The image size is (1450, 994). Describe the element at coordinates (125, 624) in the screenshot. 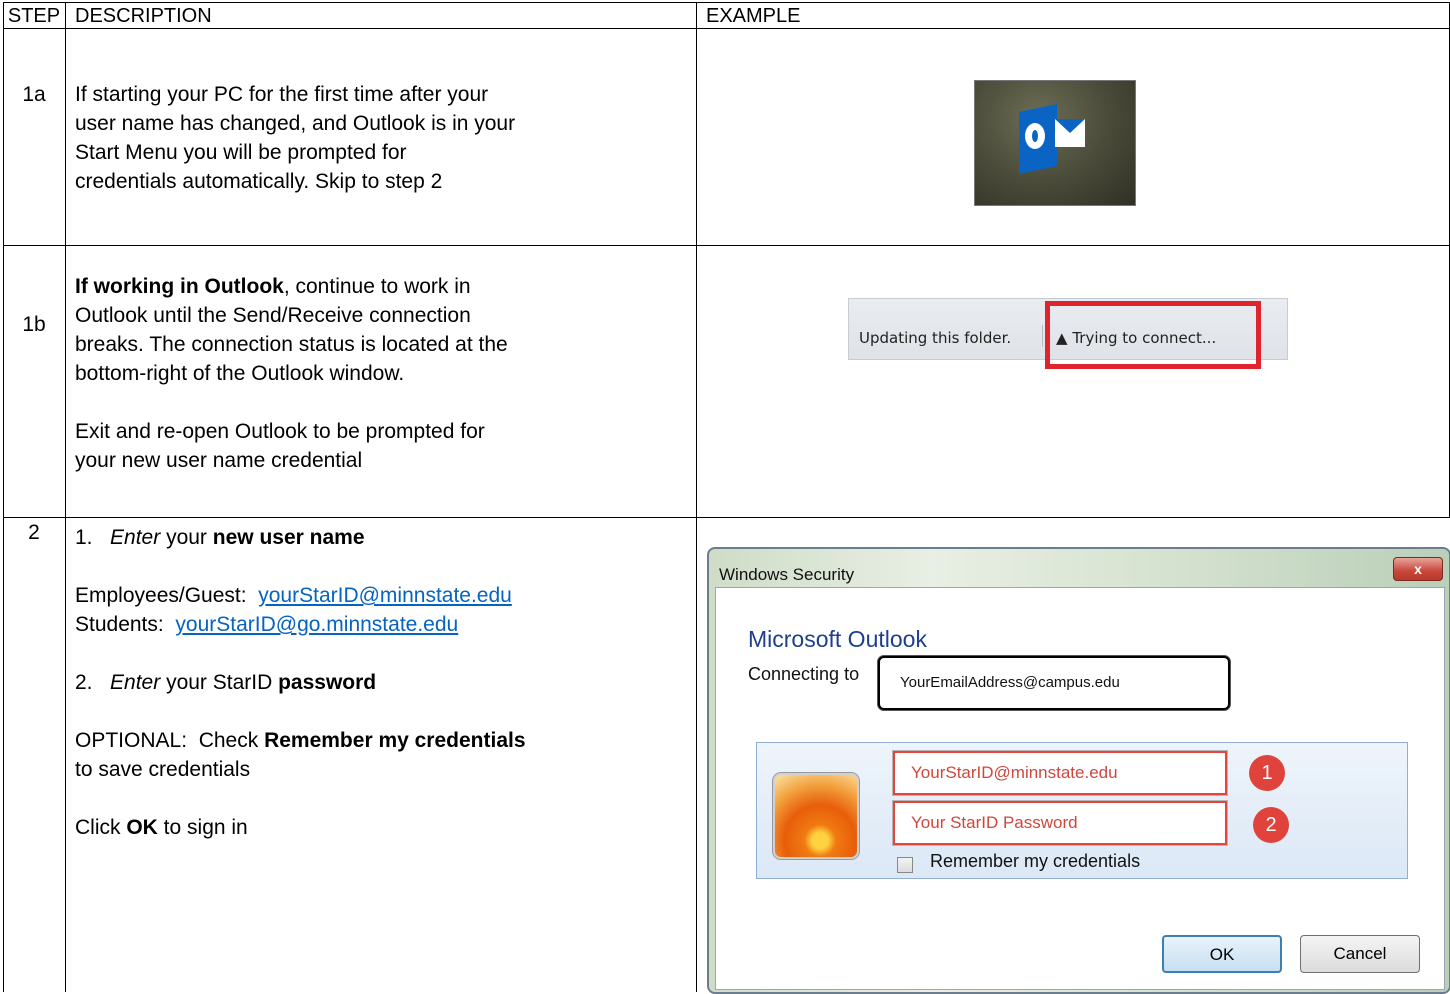

I see `students-label: Students:` at that location.